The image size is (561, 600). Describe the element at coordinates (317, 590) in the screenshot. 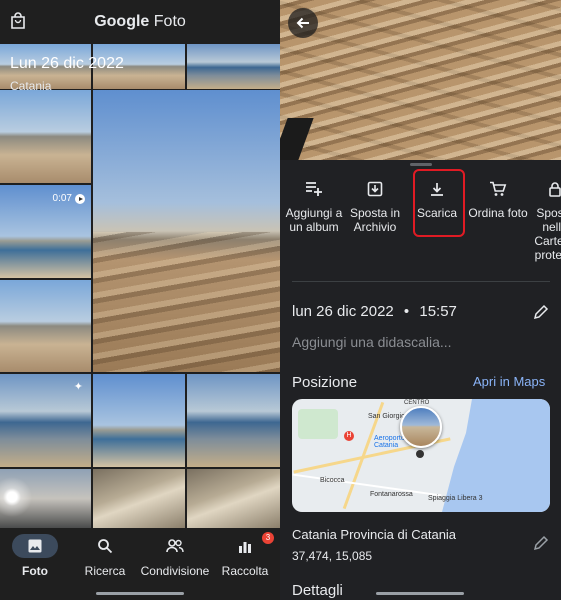

I see `details-title: Dettagli` at that location.